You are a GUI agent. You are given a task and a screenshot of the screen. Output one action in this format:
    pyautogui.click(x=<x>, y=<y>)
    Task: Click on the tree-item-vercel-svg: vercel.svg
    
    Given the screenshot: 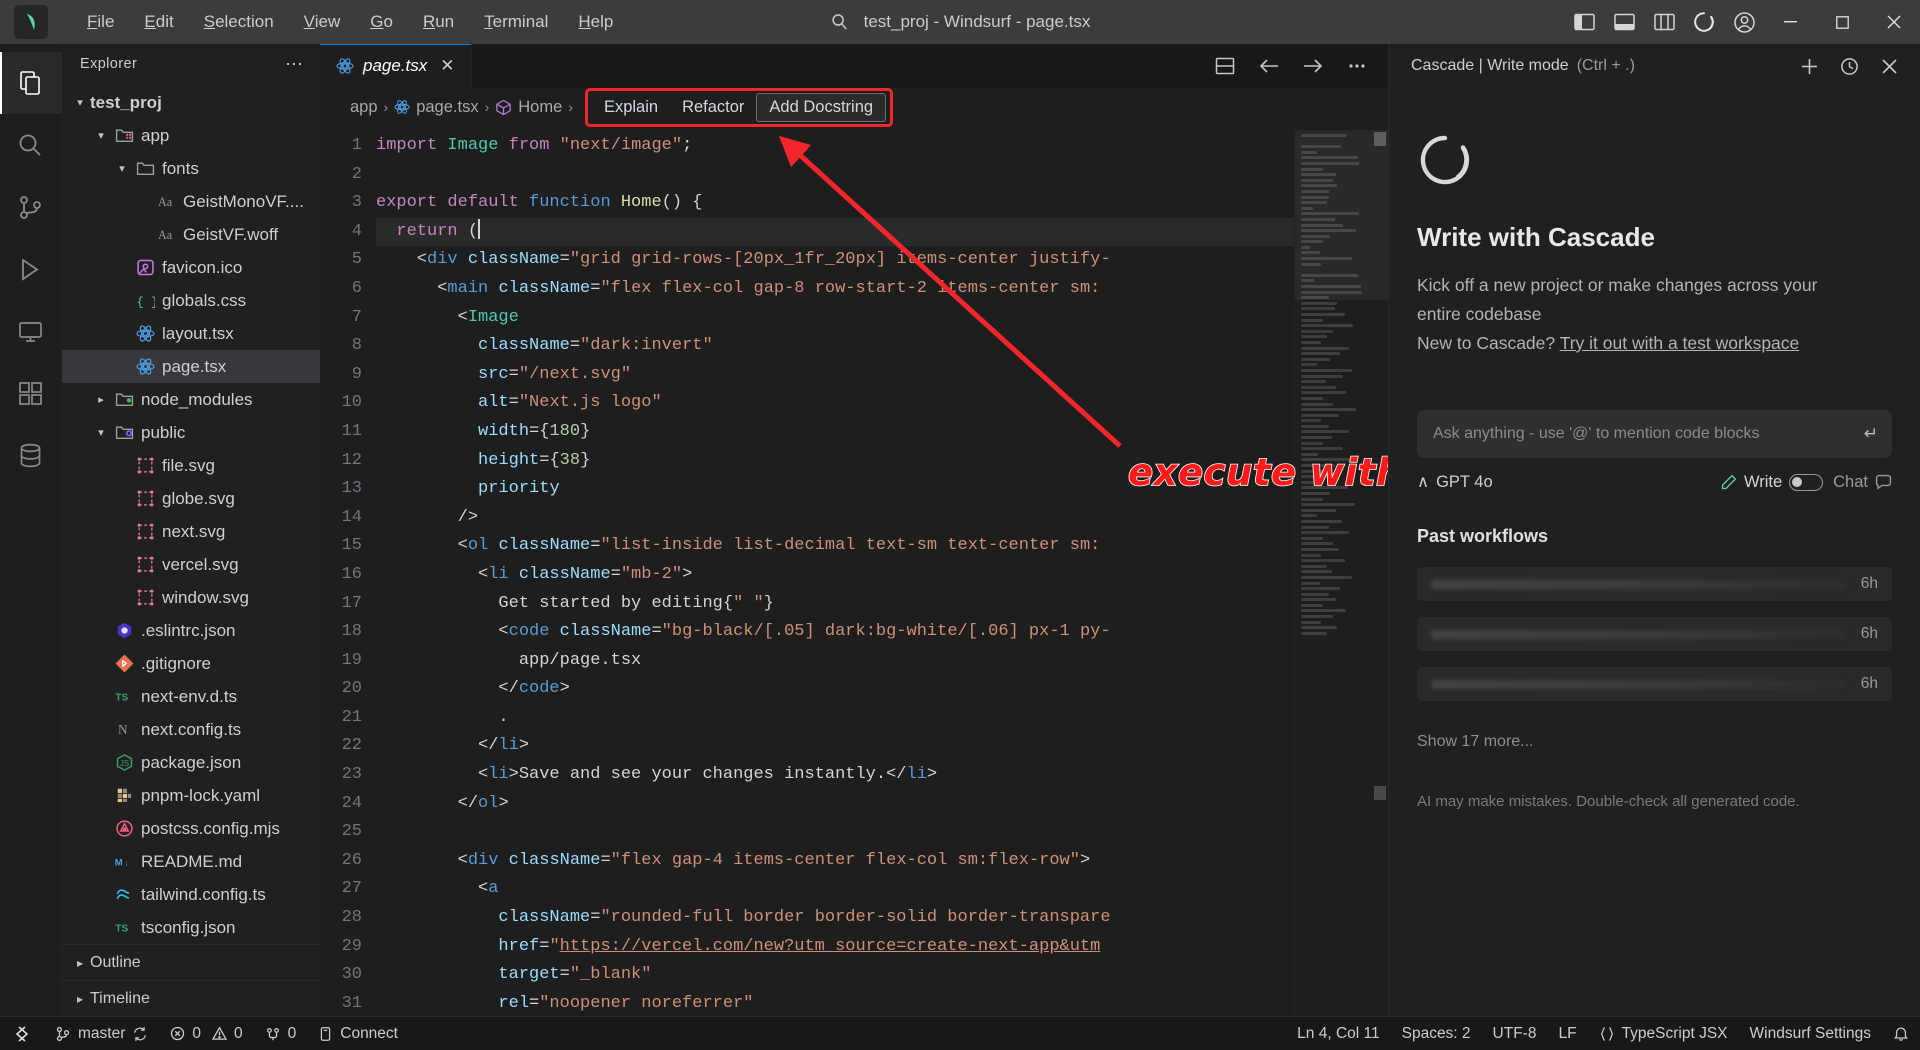 What is the action you would take?
    pyautogui.click(x=191, y=564)
    